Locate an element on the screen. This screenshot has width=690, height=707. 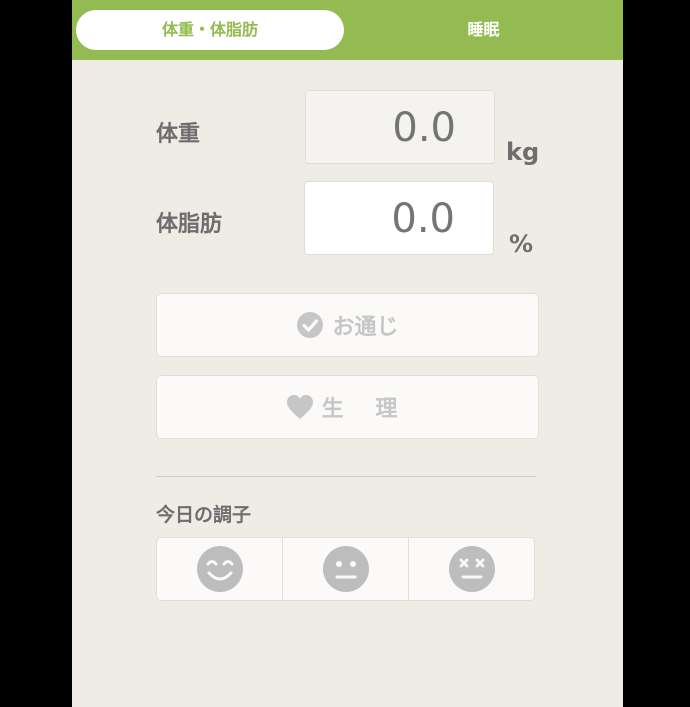
neutral-face-icon is located at coordinates (345, 569).